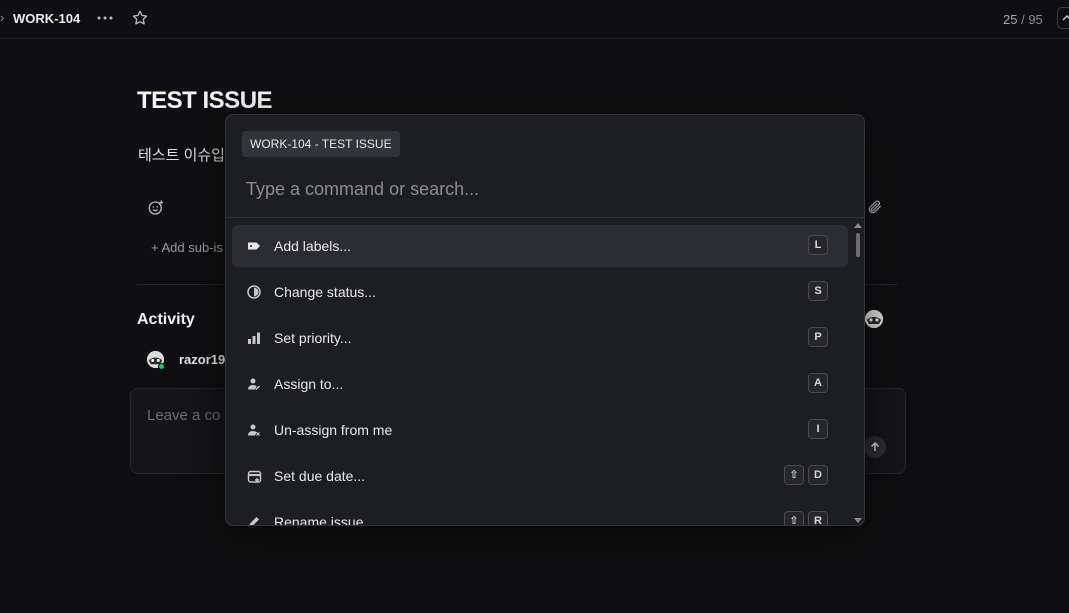  I want to click on calendar-icon, so click(254, 476).